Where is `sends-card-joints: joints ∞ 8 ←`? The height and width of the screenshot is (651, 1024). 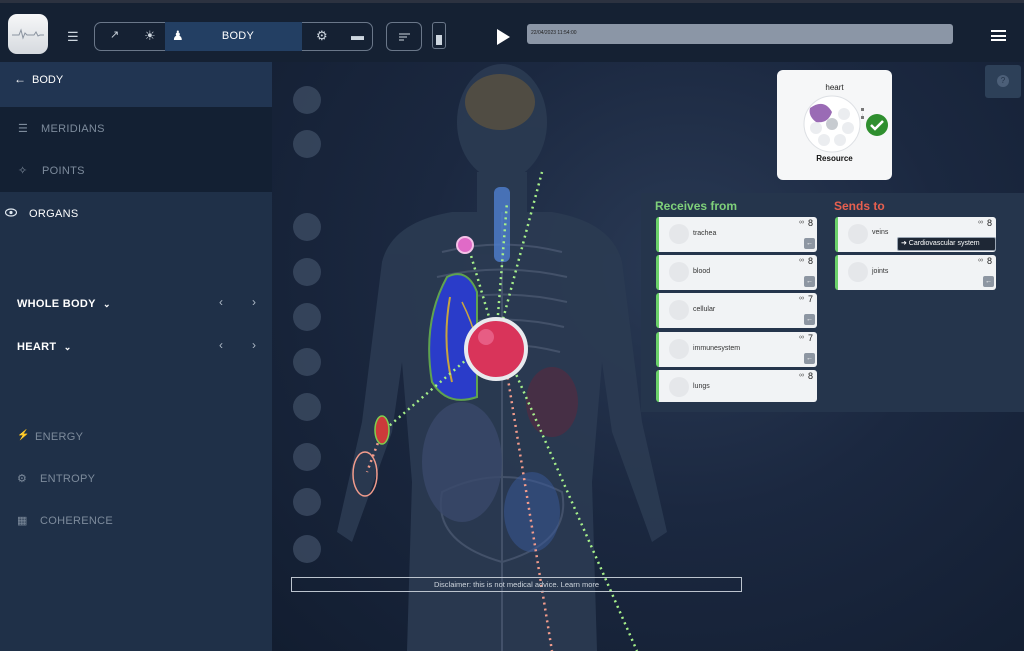
sends-card-joints: joints ∞ 8 ← is located at coordinates (915, 272).